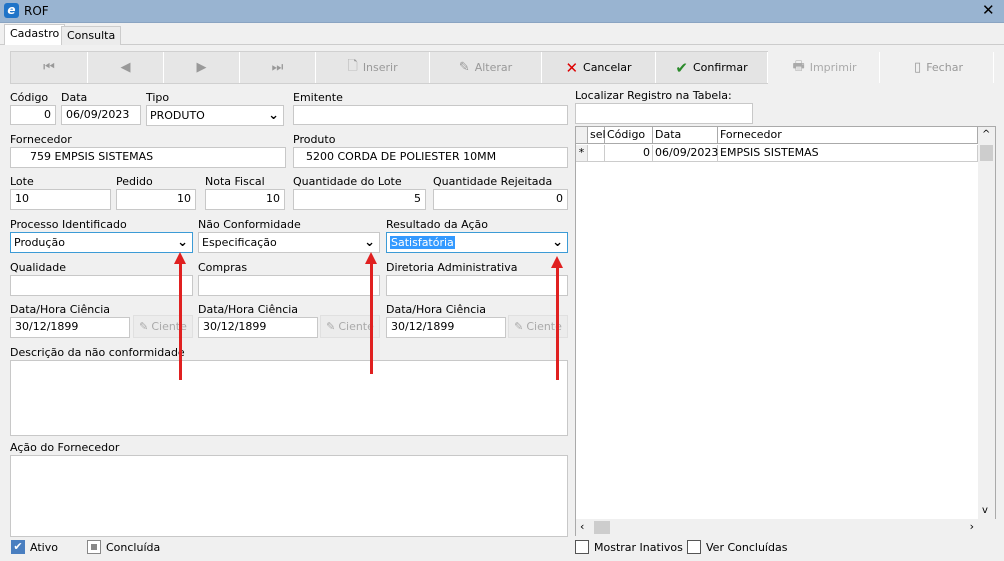 This screenshot has height=561, width=1004. What do you see at coordinates (41, 139) in the screenshot?
I see `fornecedor-label: Fornecedor` at bounding box center [41, 139].